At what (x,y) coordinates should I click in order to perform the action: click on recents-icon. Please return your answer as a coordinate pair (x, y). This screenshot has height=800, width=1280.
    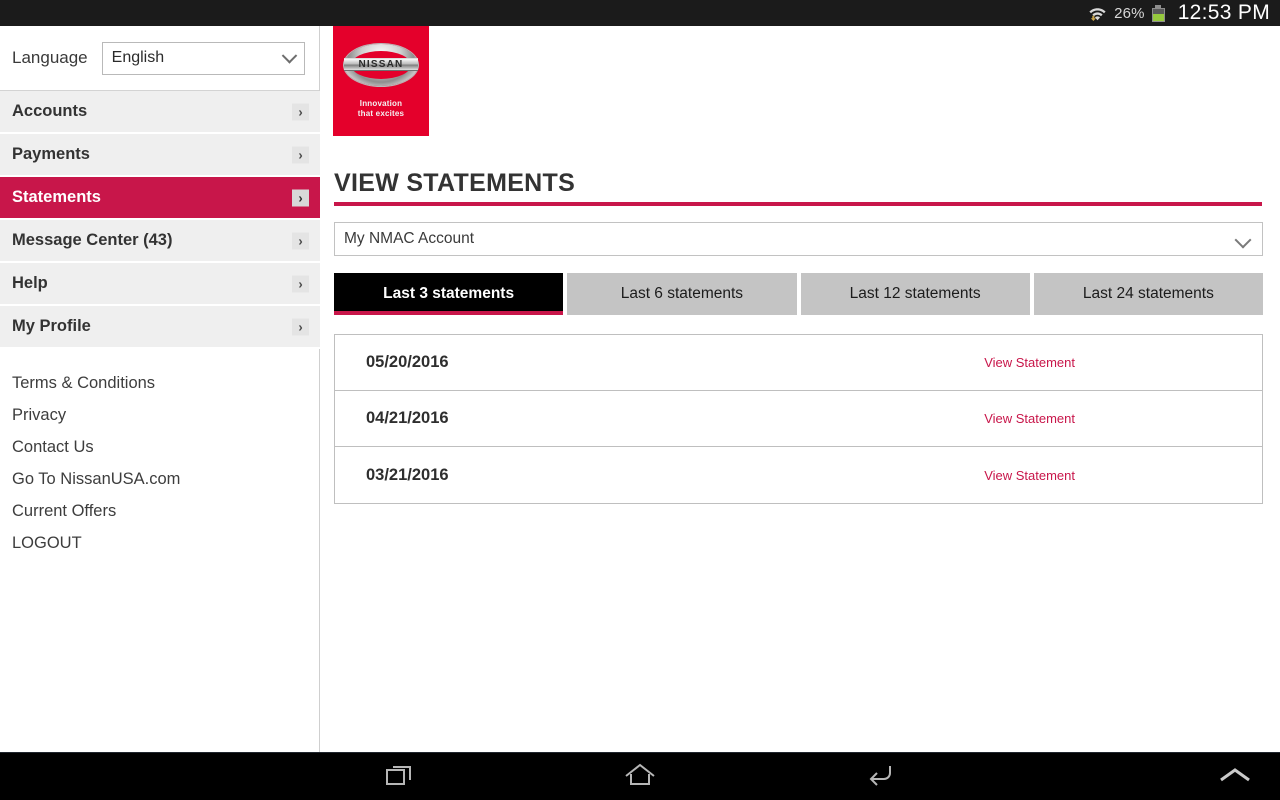
    Looking at the image, I should click on (400, 777).